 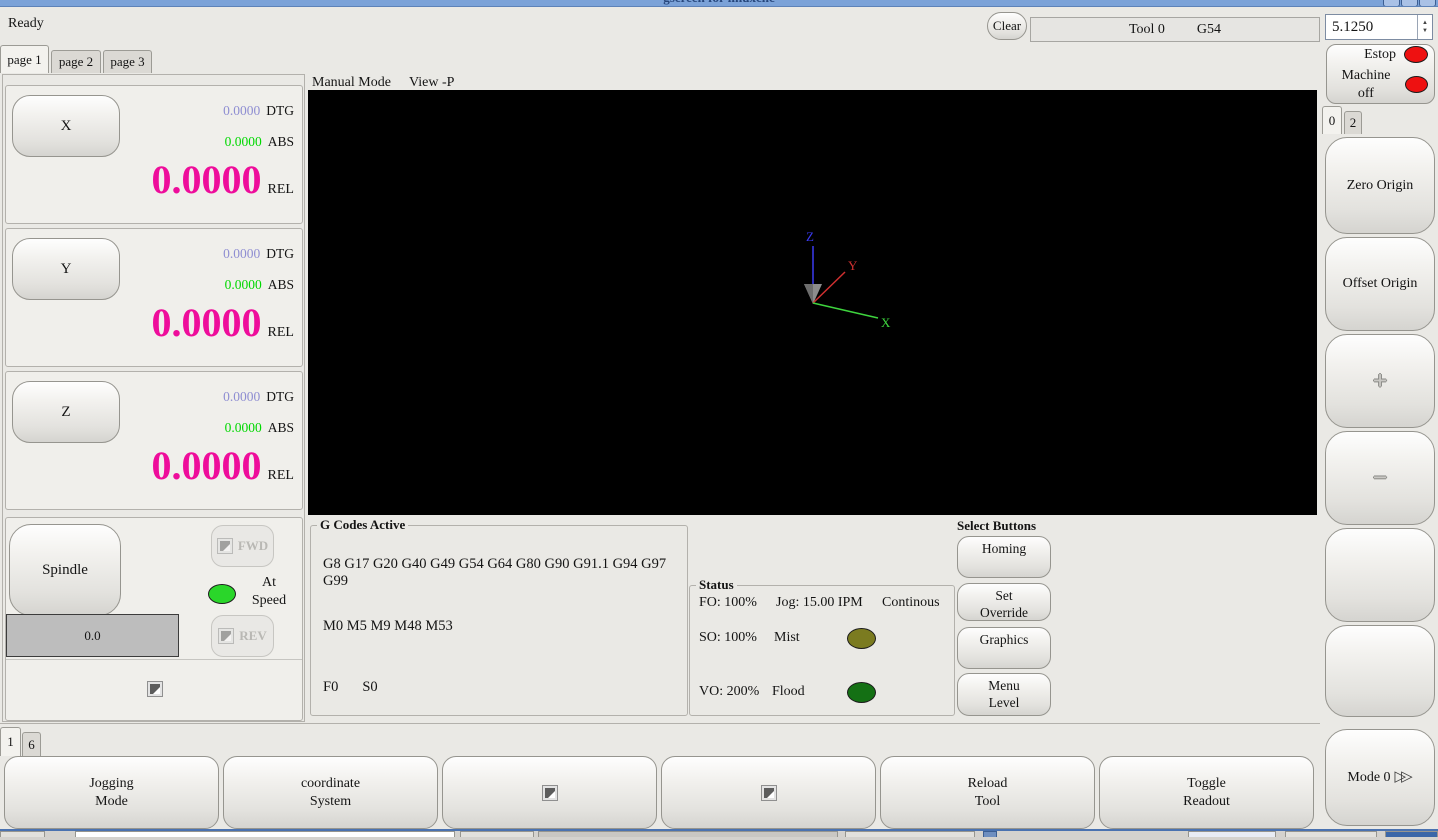 I want to click on jog-rate: Jog: 15.00 IPM, so click(x=819, y=602).